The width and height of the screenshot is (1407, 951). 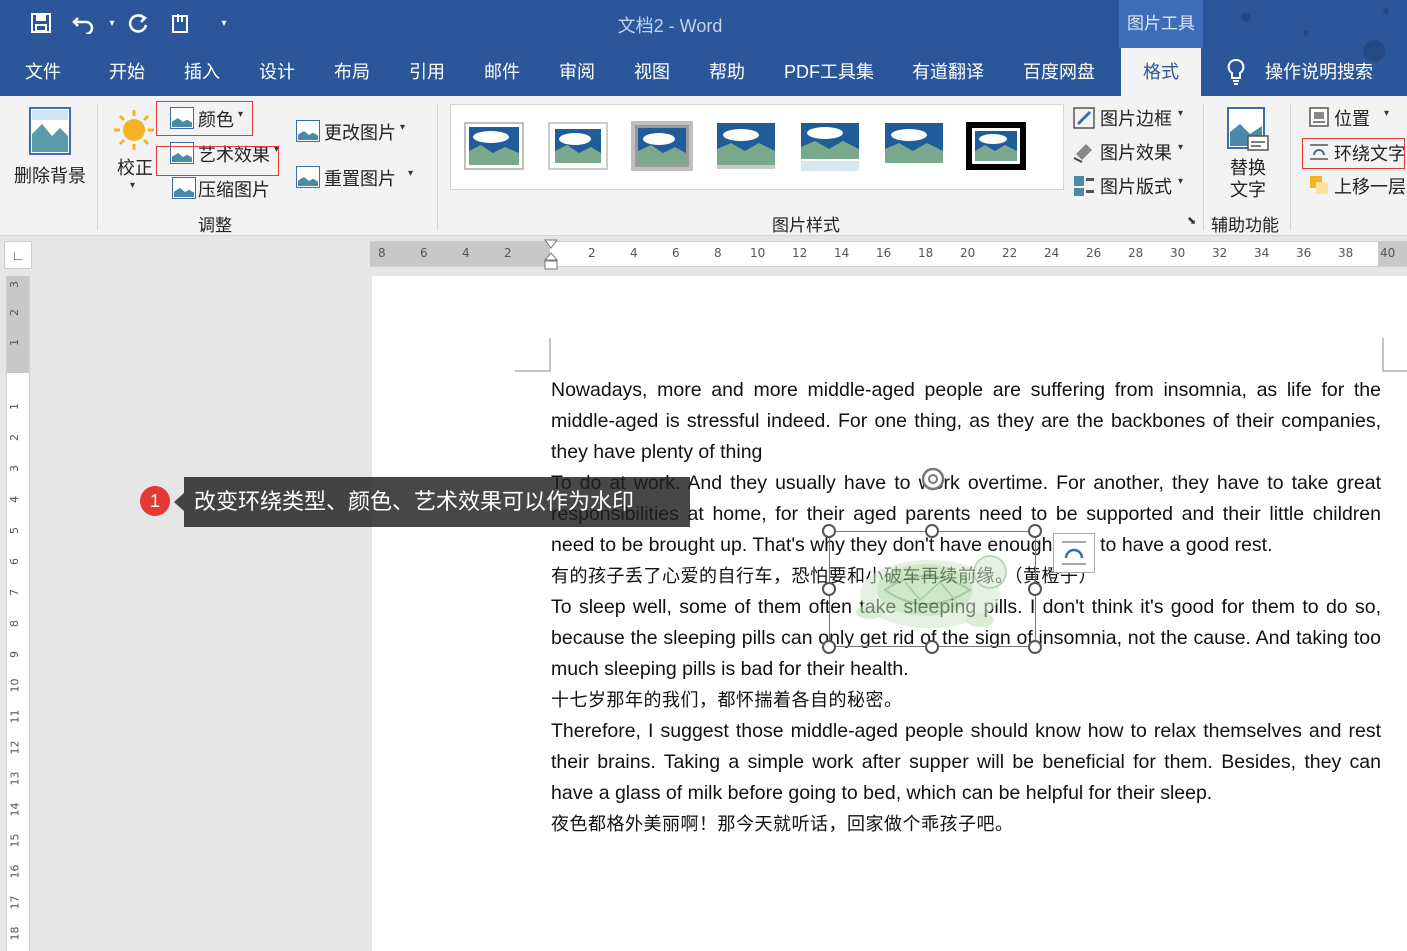 I want to click on ruler-tick: 11, so click(x=15, y=716).